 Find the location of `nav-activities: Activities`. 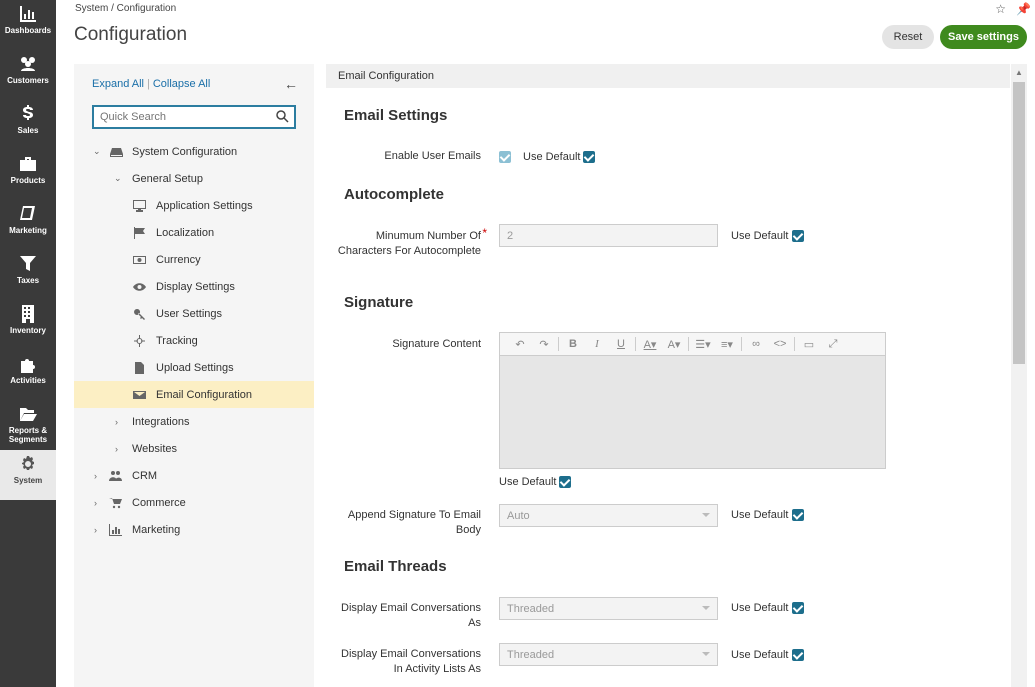

nav-activities: Activities is located at coordinates (28, 375).